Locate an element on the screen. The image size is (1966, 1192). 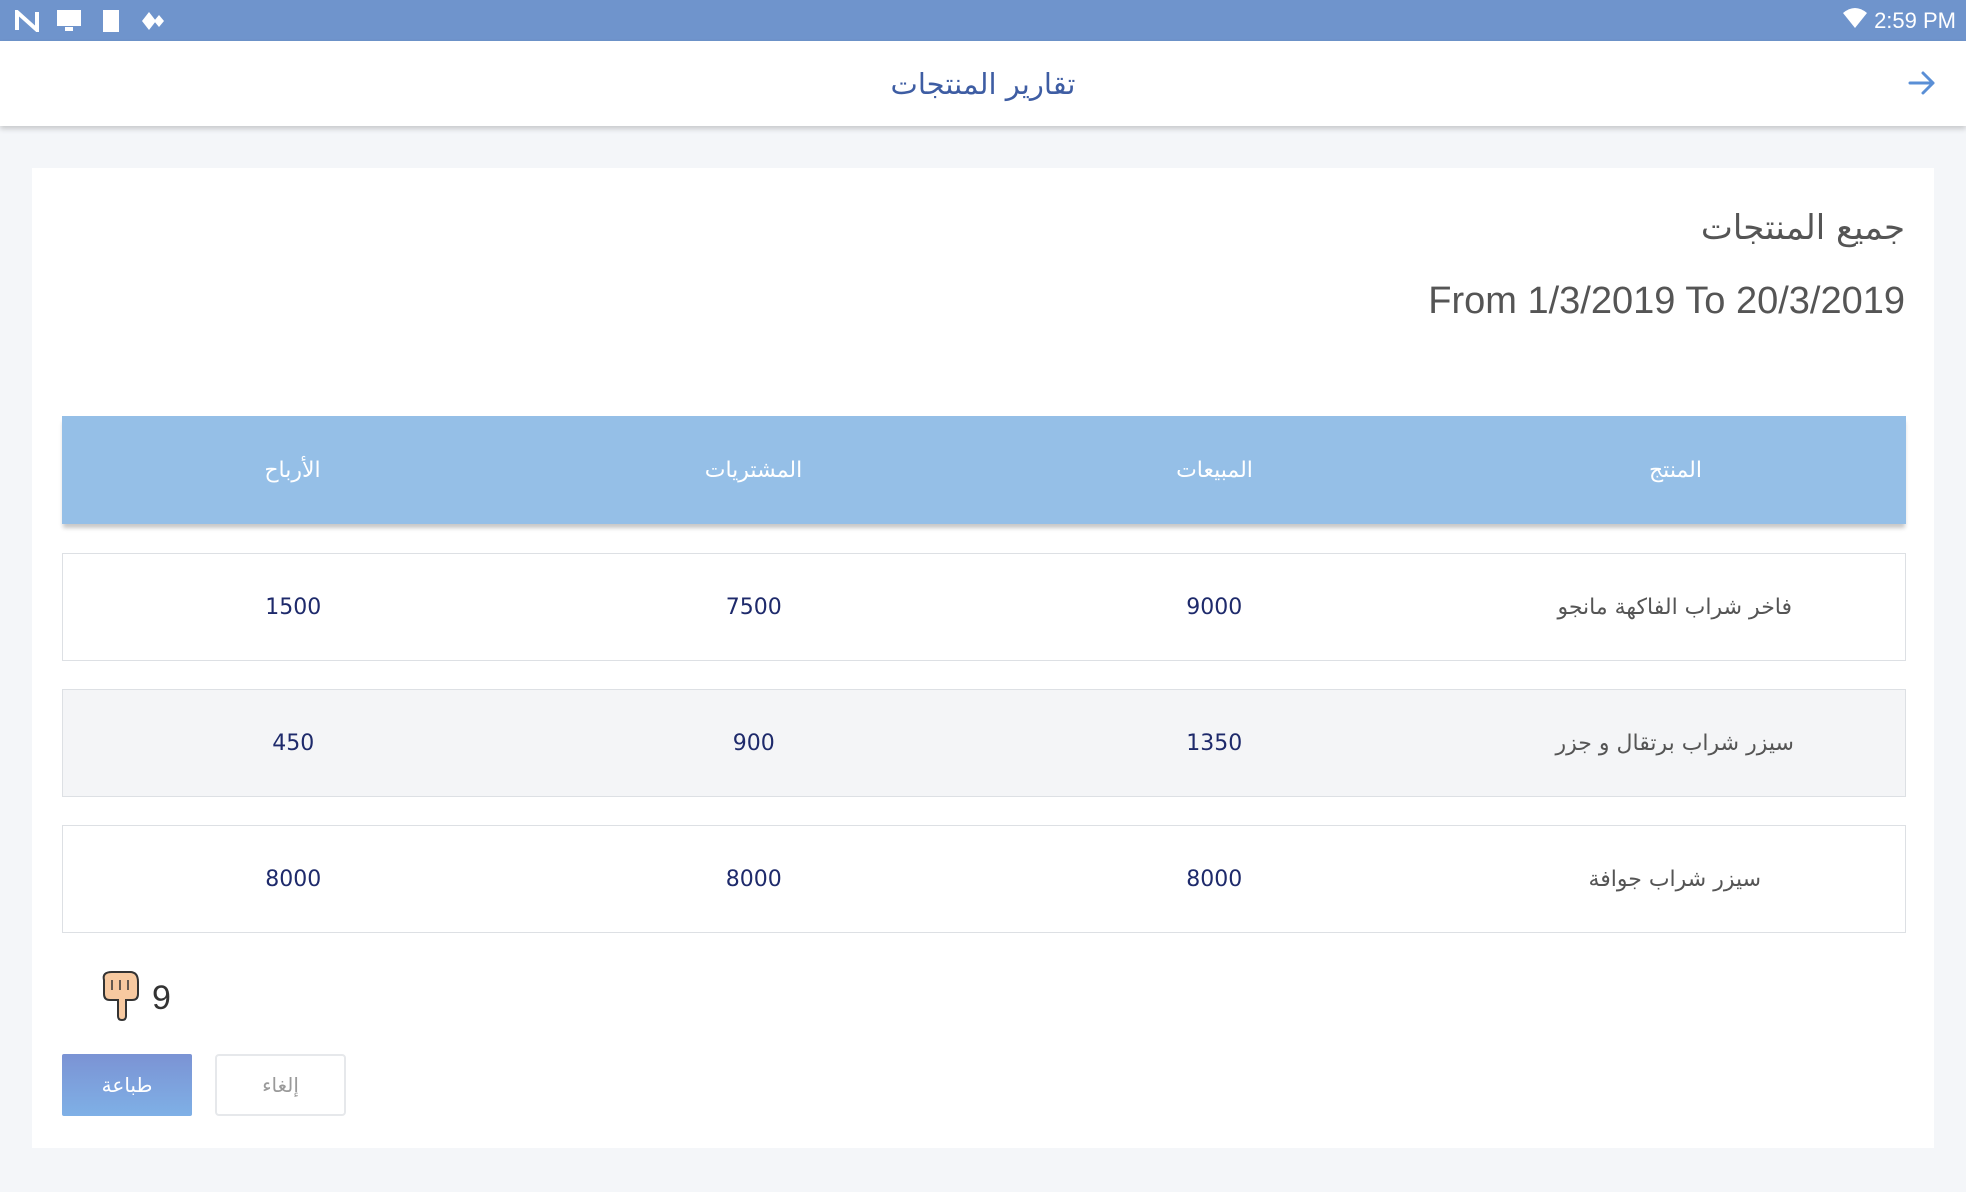
report-title: جميع المنتجات is located at coordinates (1802, 228).